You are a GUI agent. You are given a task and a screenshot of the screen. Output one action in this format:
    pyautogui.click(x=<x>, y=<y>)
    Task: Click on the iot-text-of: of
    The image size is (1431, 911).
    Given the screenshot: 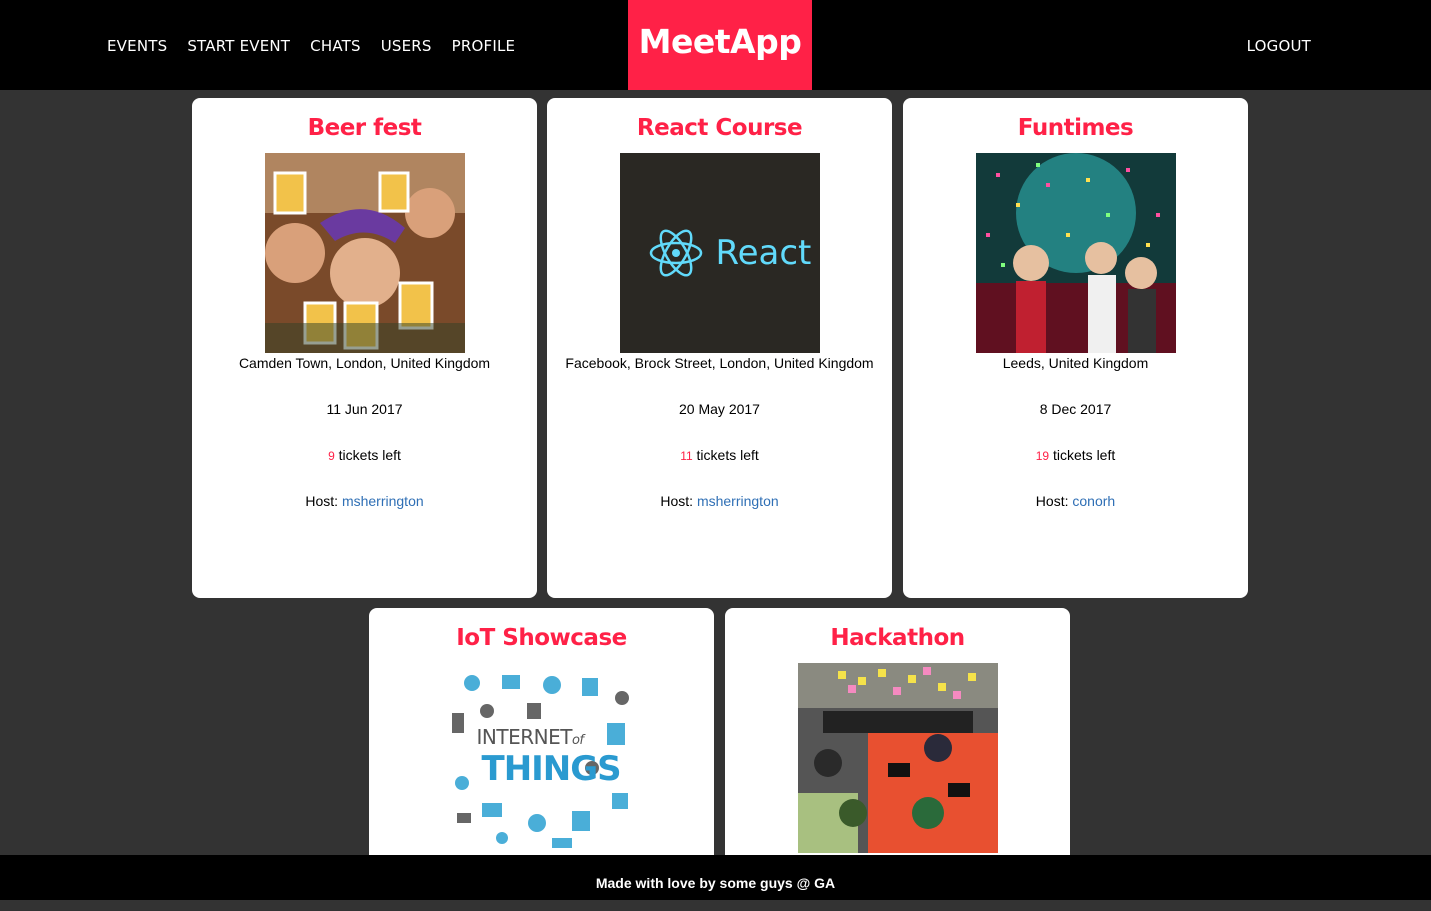 What is the action you would take?
    pyautogui.click(x=577, y=740)
    